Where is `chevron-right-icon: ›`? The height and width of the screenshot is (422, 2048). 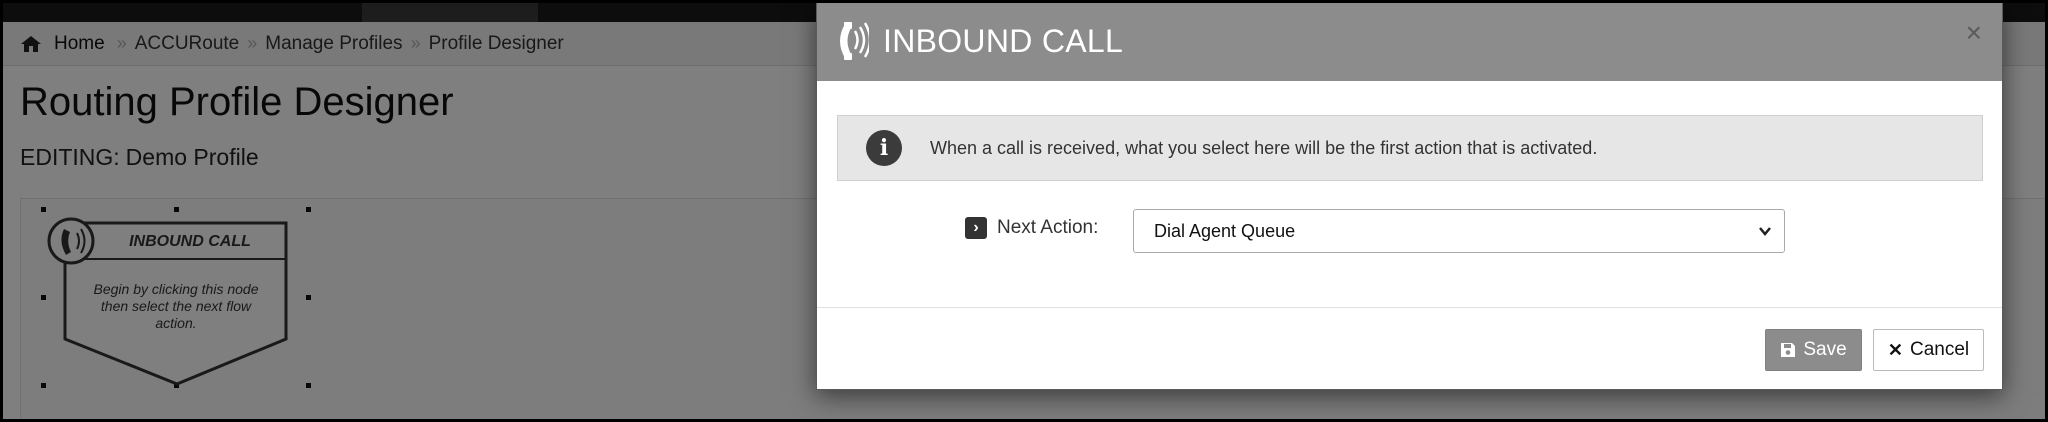 chevron-right-icon: › is located at coordinates (976, 228).